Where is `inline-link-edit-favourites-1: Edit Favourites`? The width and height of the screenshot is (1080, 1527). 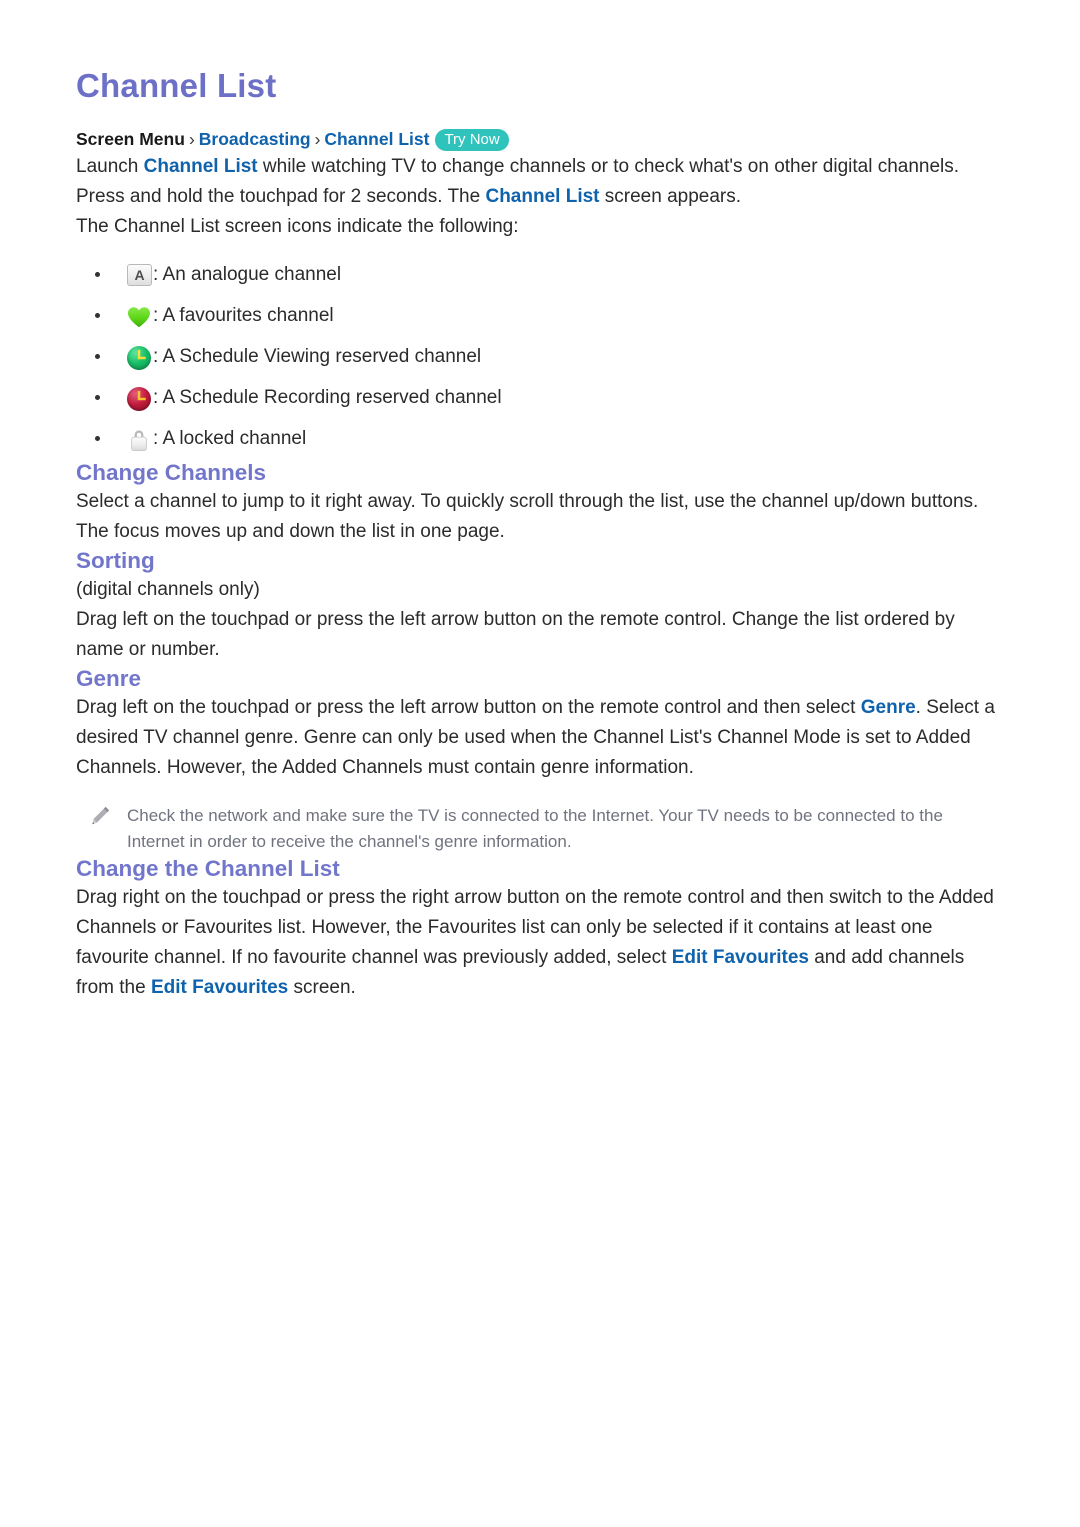 inline-link-edit-favourites-1: Edit Favourites is located at coordinates (740, 957).